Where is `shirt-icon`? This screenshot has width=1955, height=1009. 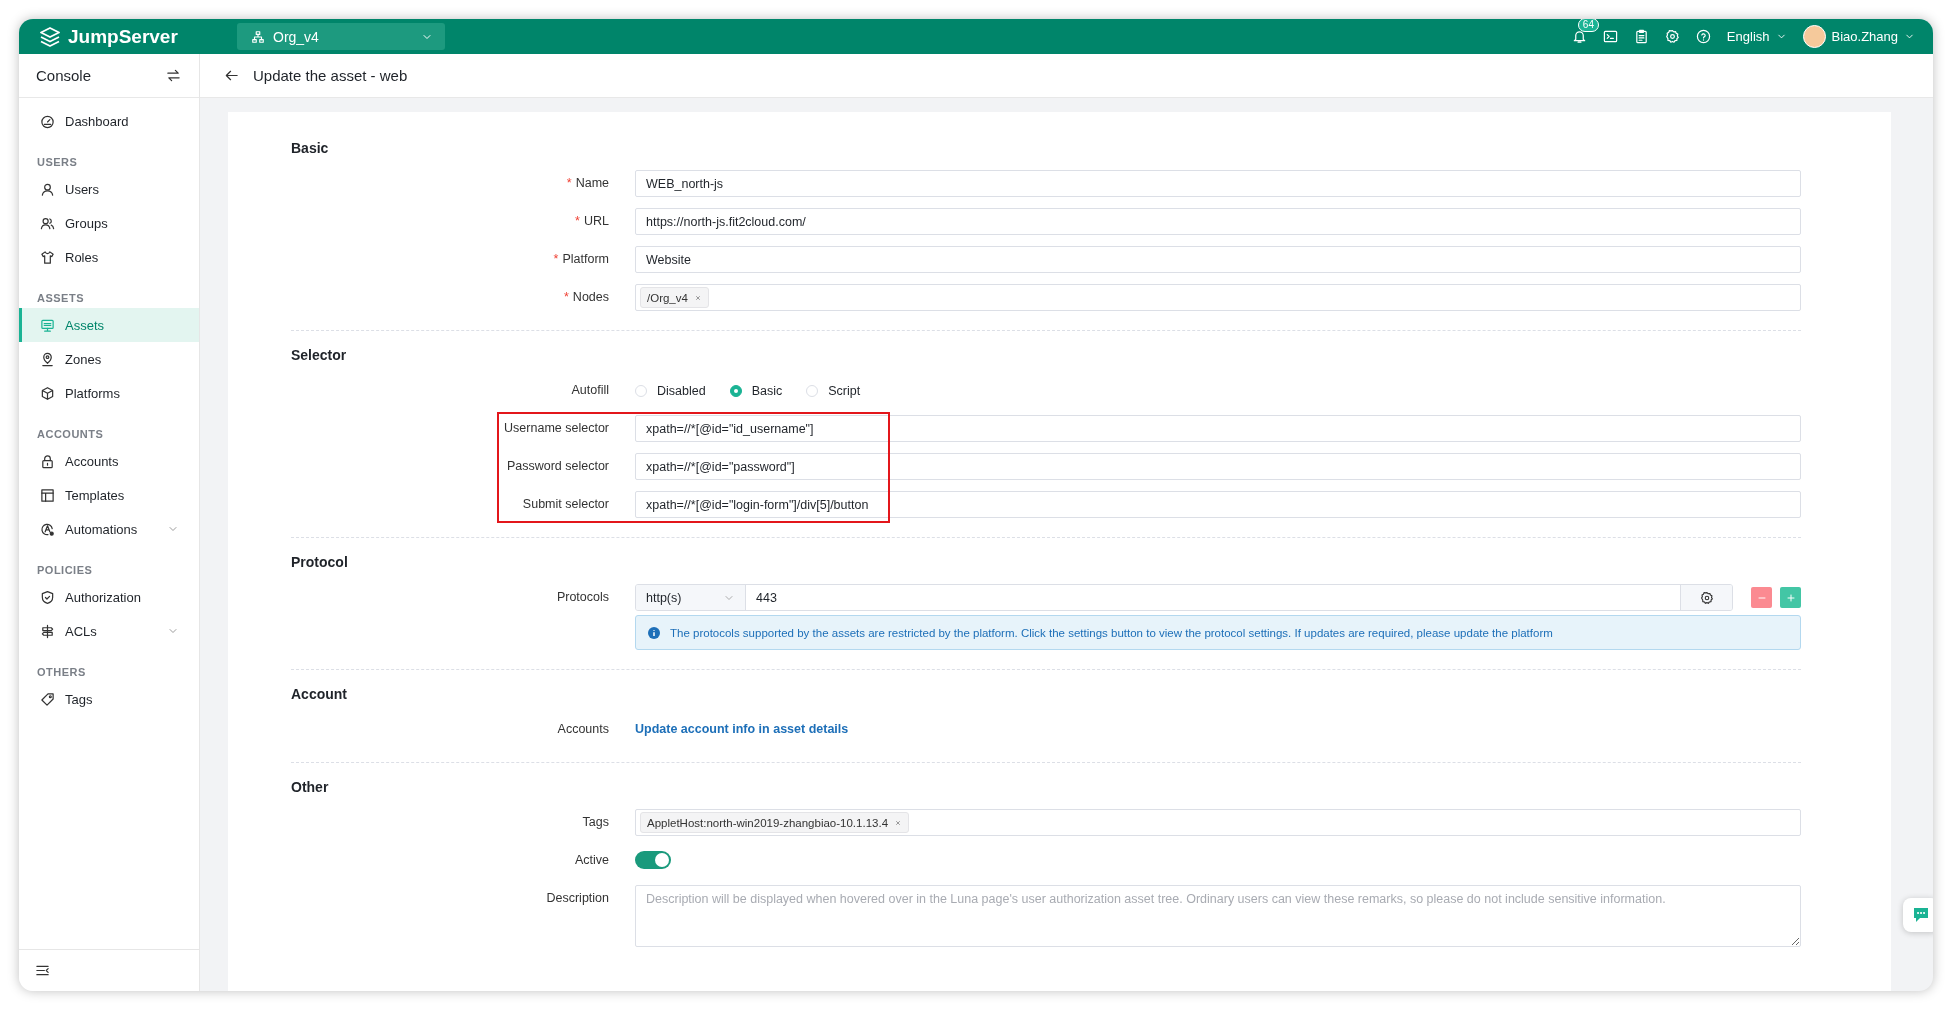 shirt-icon is located at coordinates (47, 257).